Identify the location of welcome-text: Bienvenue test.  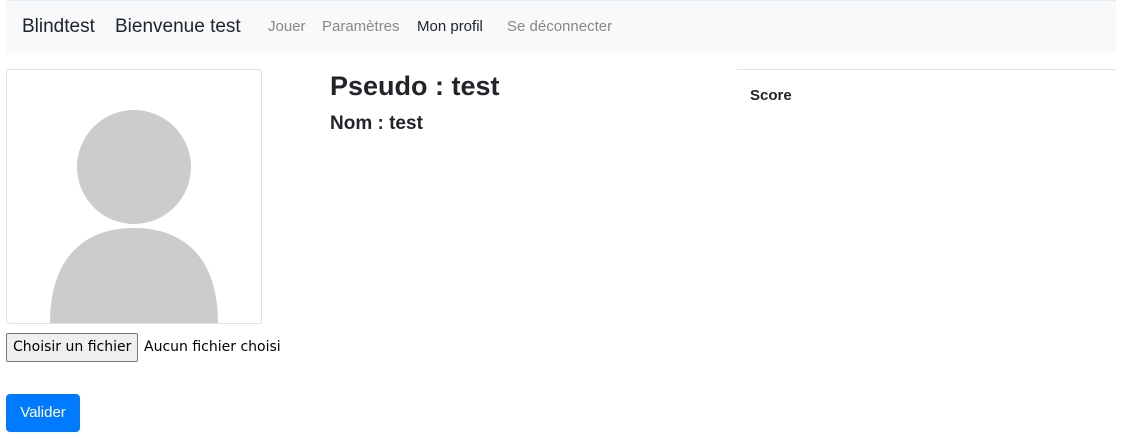
(178, 26).